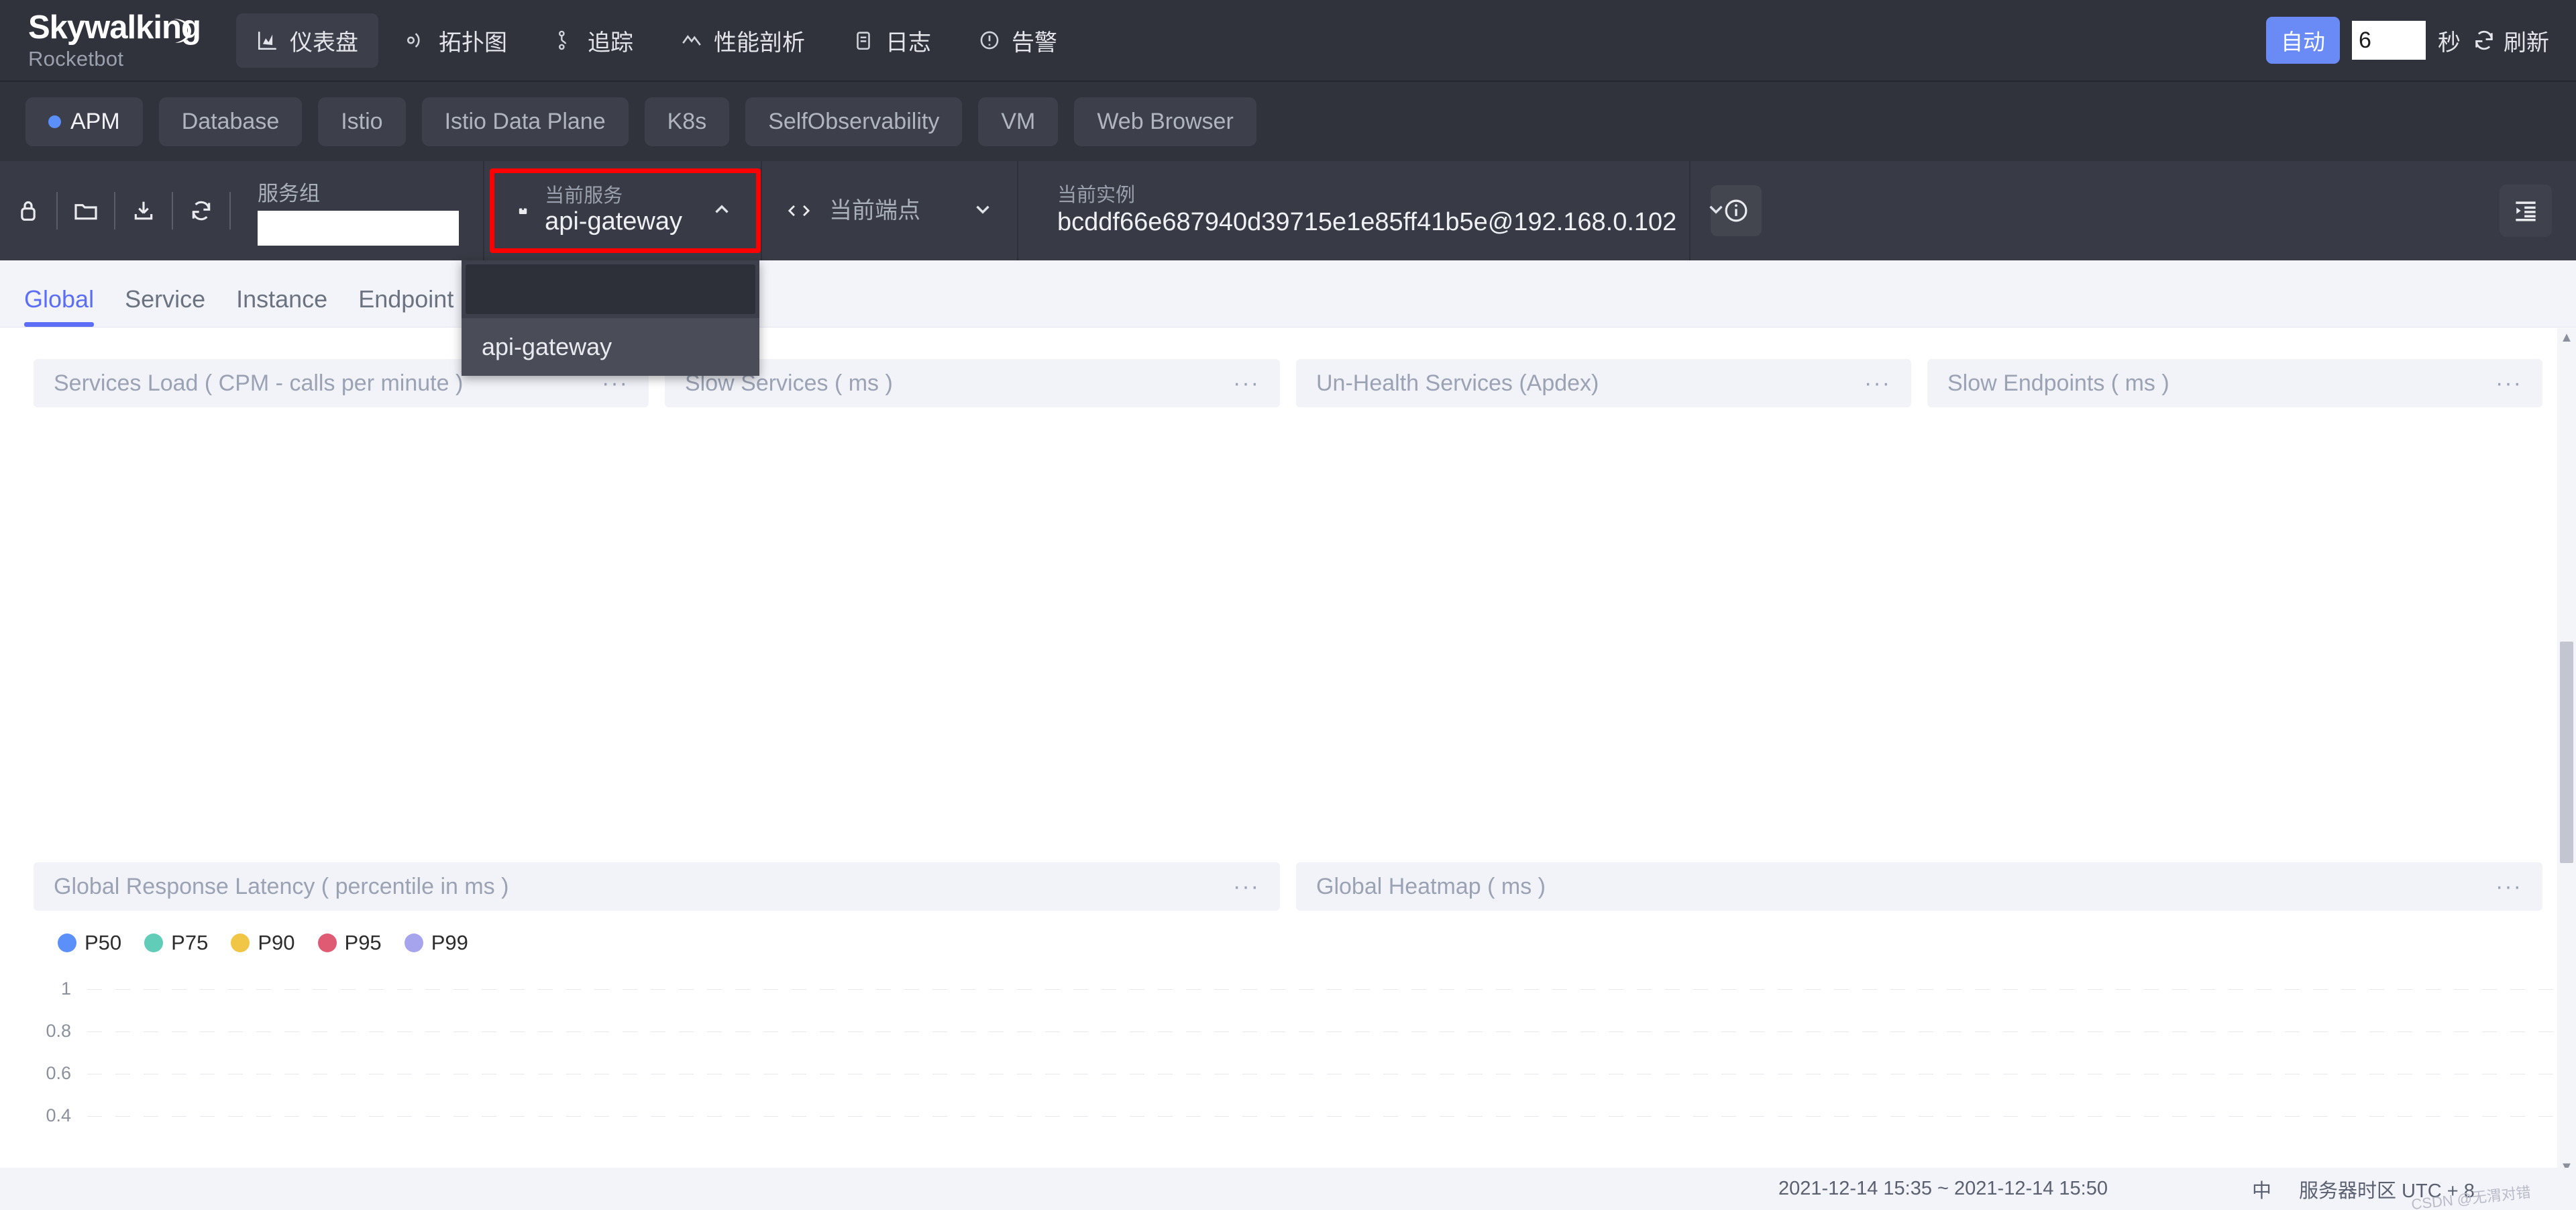 This screenshot has width=2576, height=1210. What do you see at coordinates (989, 40) in the screenshot?
I see `alarm-icon` at bounding box center [989, 40].